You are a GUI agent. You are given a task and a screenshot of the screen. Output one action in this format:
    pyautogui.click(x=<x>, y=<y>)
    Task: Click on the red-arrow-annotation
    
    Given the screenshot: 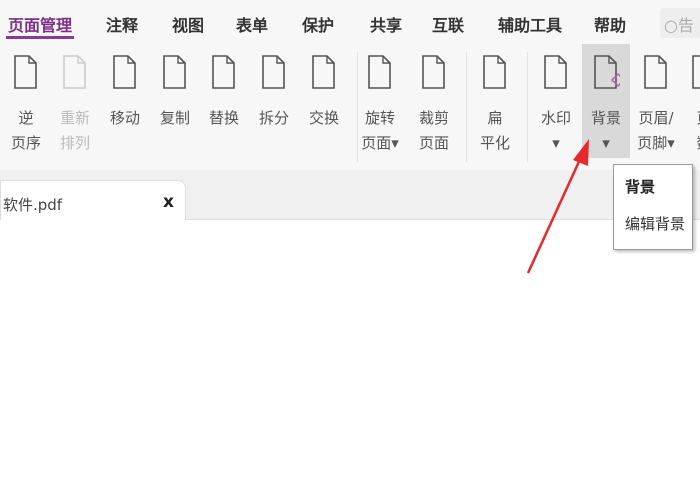 What is the action you would take?
    pyautogui.click(x=557, y=206)
    